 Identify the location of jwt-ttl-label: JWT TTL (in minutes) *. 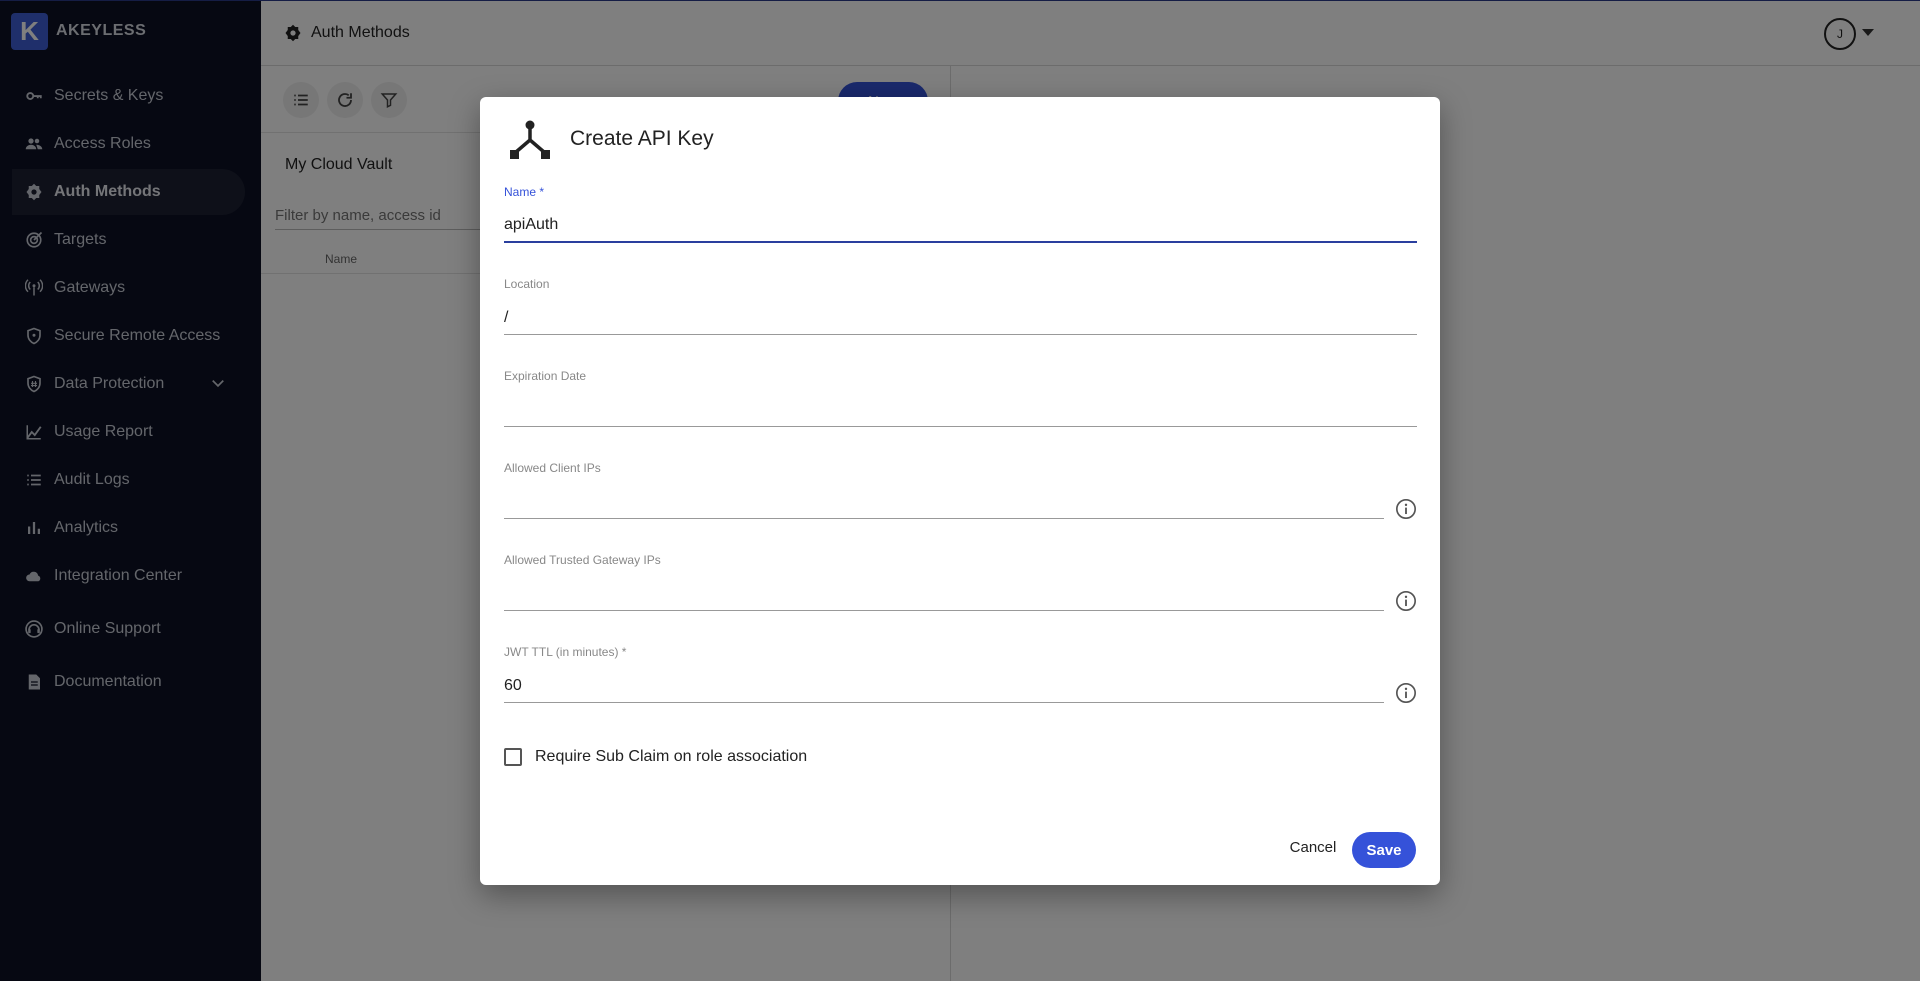
(565, 652).